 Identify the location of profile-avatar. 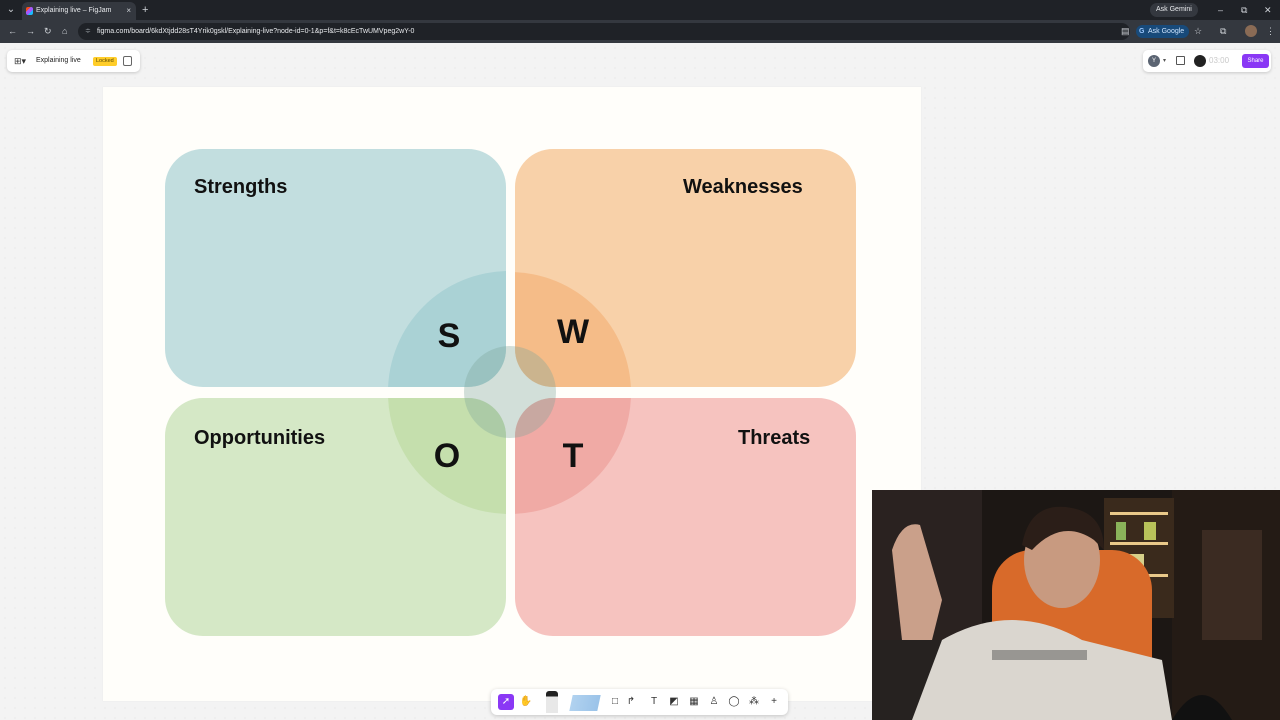
(1251, 31).